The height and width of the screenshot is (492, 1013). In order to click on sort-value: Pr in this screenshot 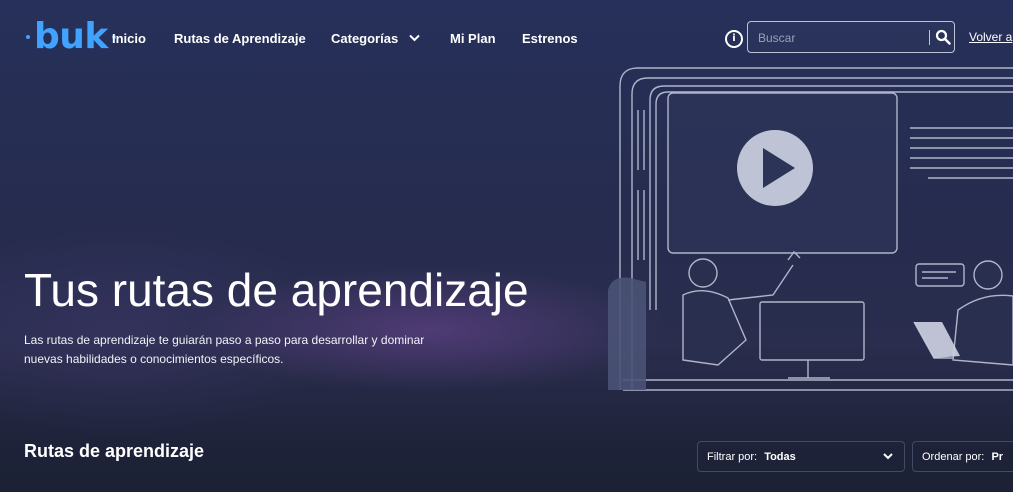, I will do `click(997, 457)`.